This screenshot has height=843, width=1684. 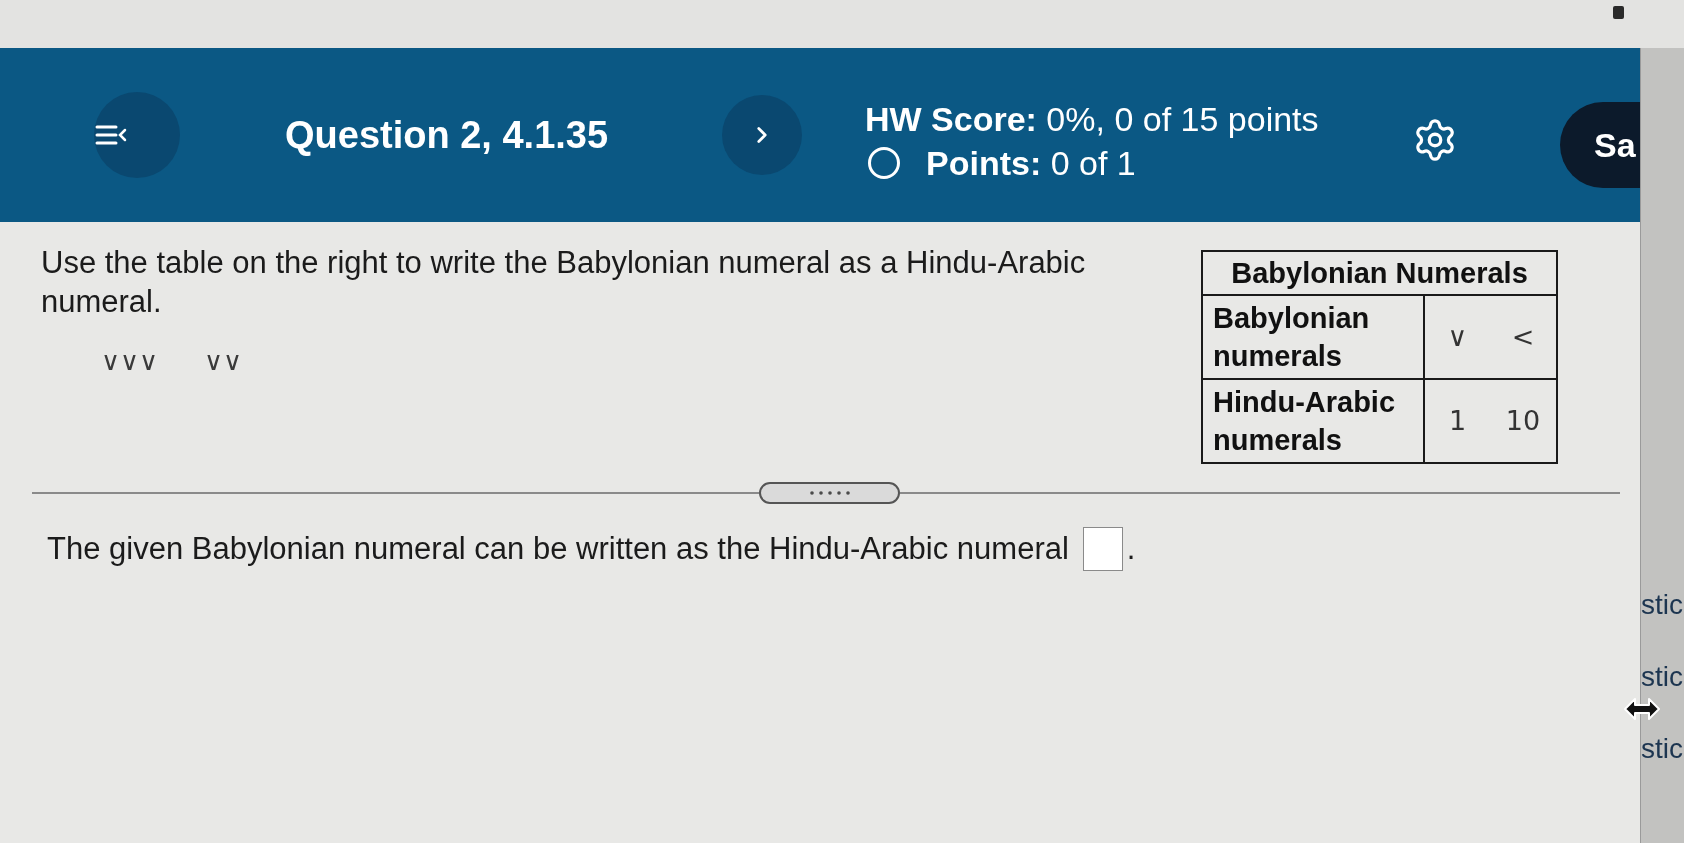 What do you see at coordinates (1600, 145) in the screenshot?
I see `save-button: Sa` at bounding box center [1600, 145].